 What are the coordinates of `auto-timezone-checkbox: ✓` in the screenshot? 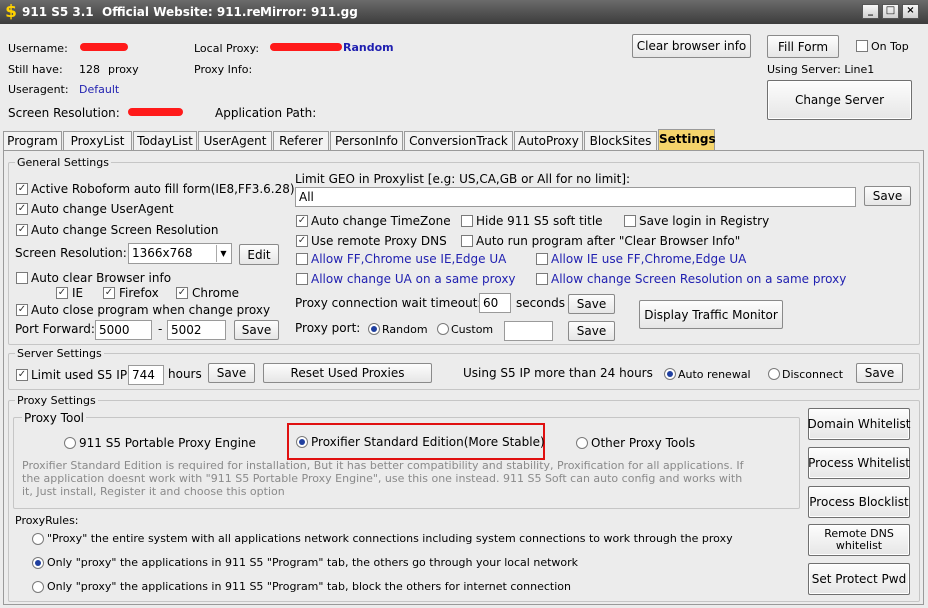 It's located at (302, 221).